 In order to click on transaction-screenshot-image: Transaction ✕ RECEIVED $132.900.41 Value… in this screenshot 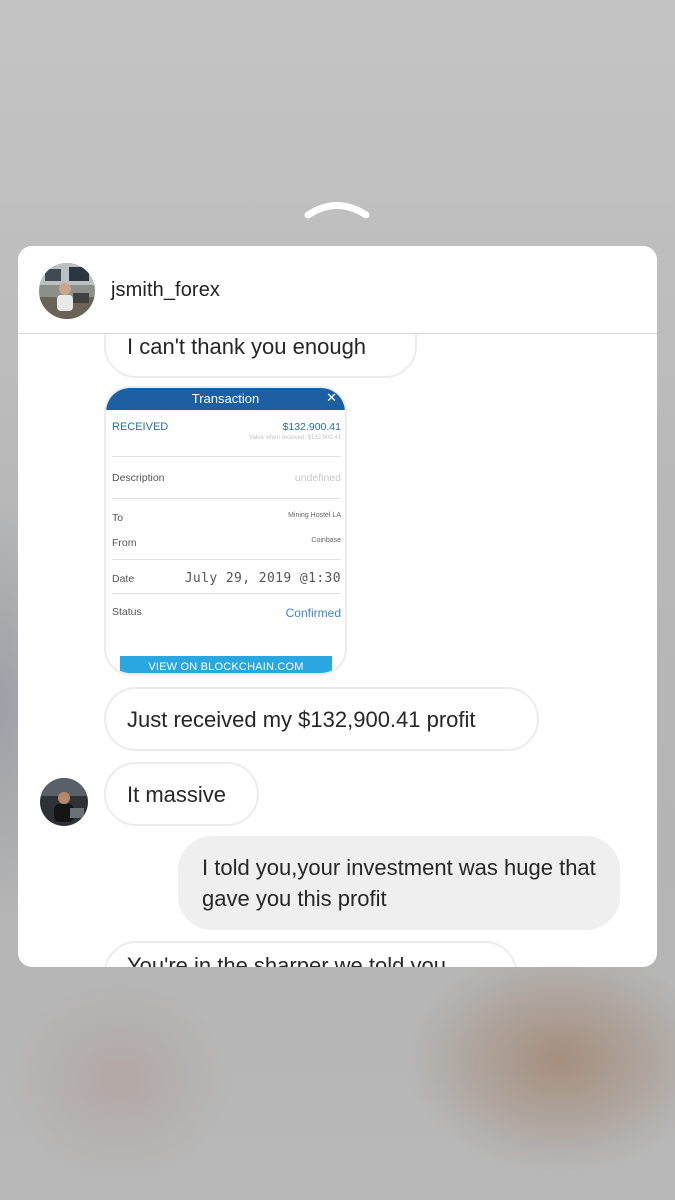, I will do `click(225, 530)`.